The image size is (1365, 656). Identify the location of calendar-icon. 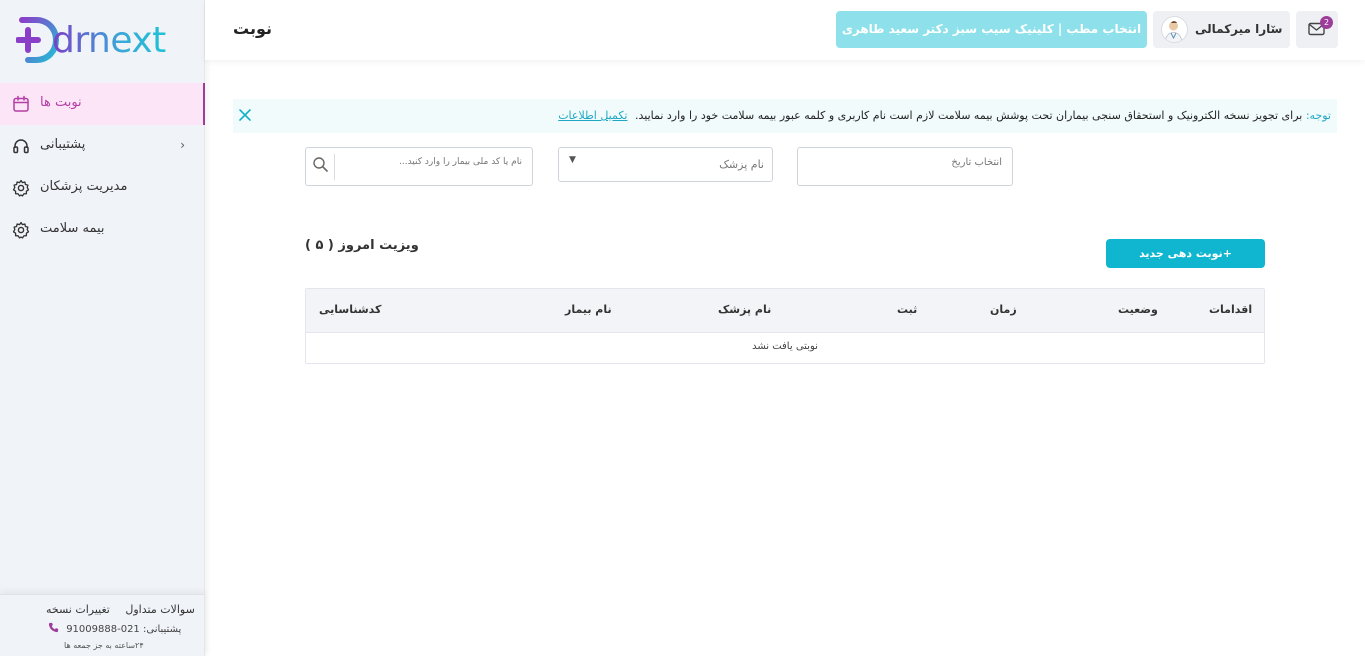
(21, 103).